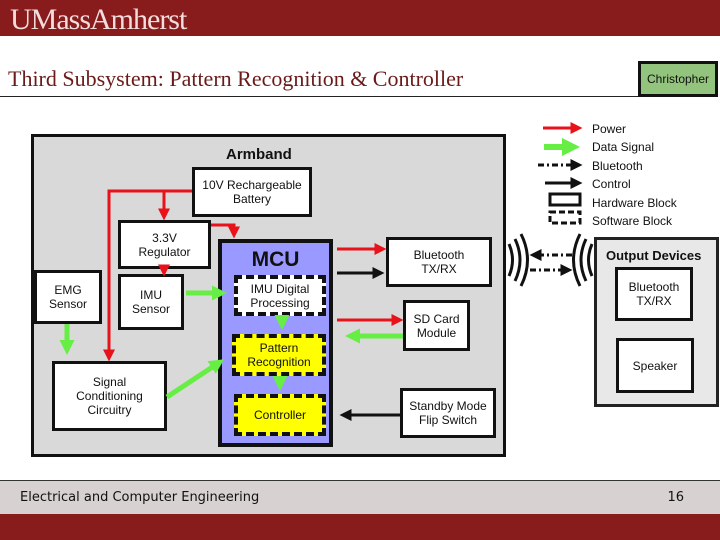 Image resolution: width=720 pixels, height=540 pixels. I want to click on battery-label: 10V Rechargeable Battery, so click(252, 192).